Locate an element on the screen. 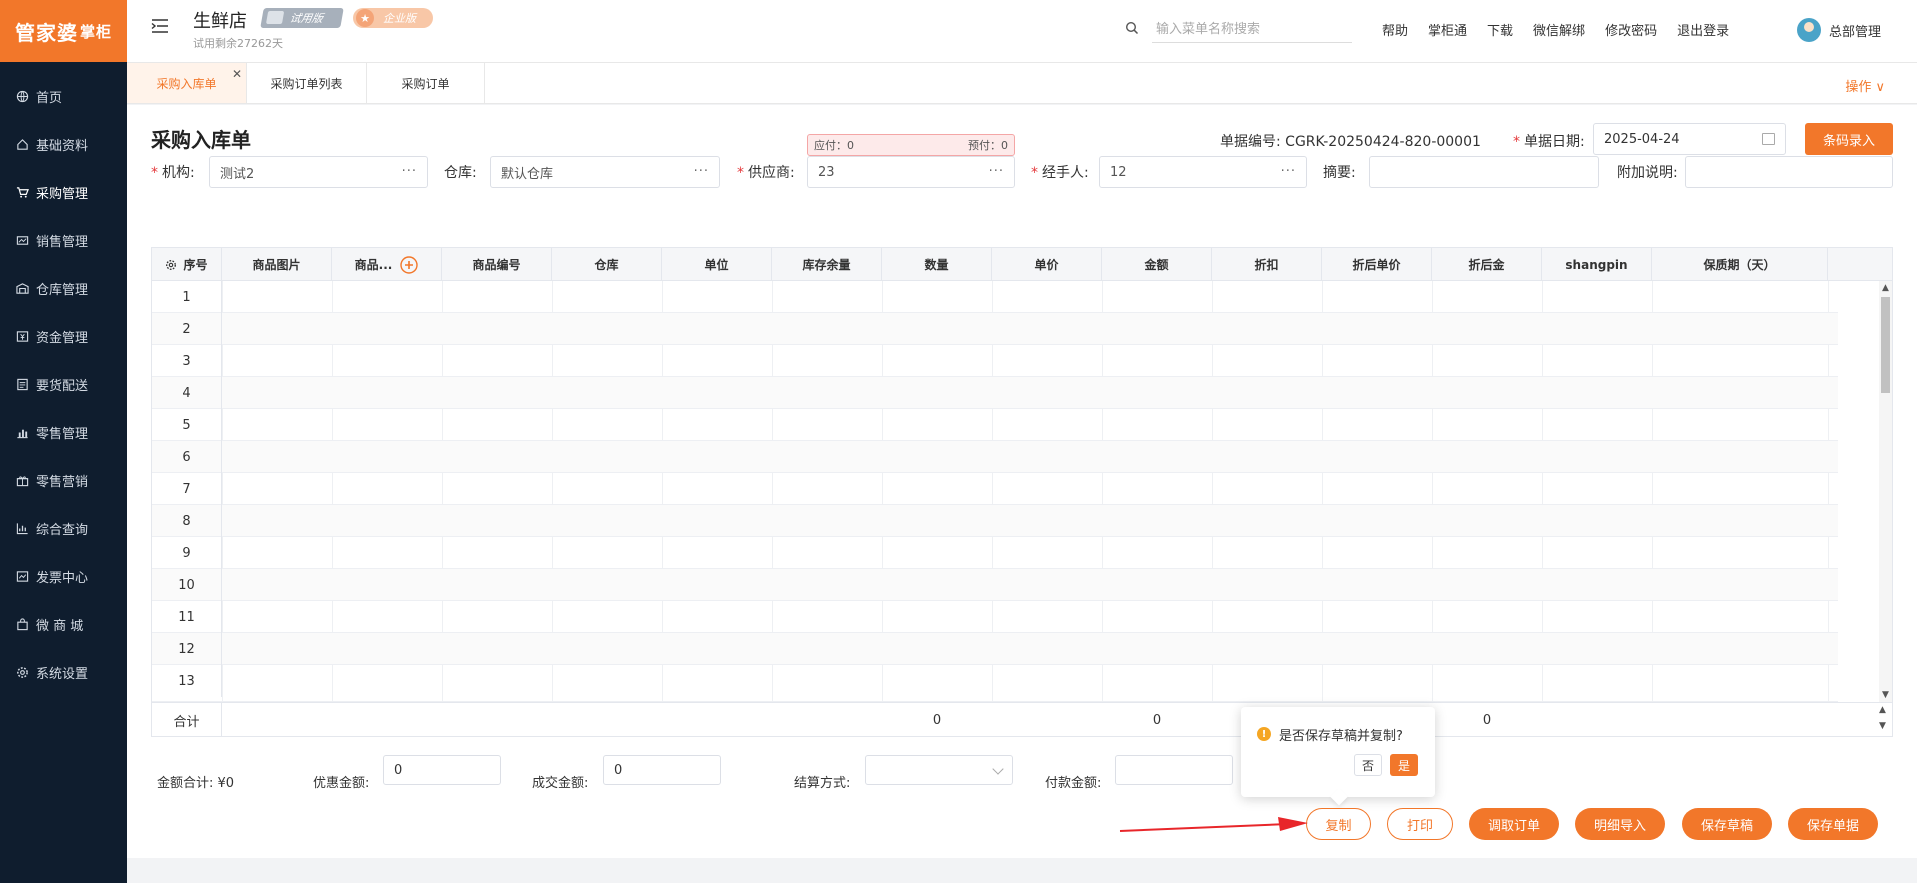 The height and width of the screenshot is (883, 1917). sidebar-item-label: 仓库管理 is located at coordinates (62, 290).